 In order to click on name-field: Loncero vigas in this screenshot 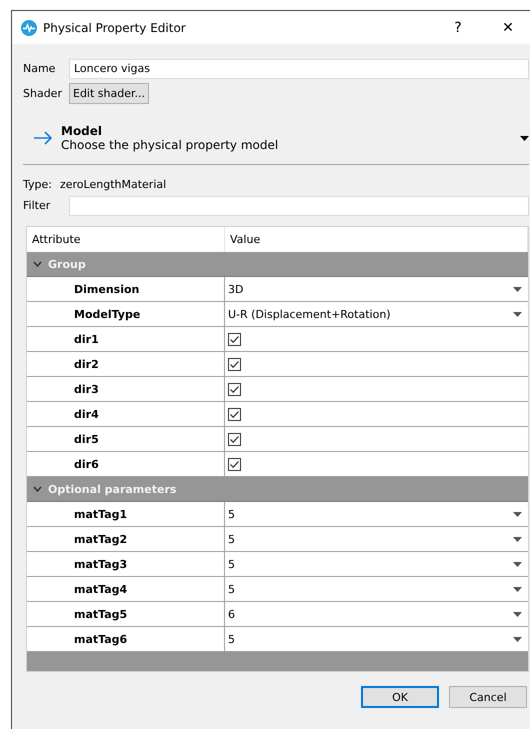, I will do `click(299, 68)`.